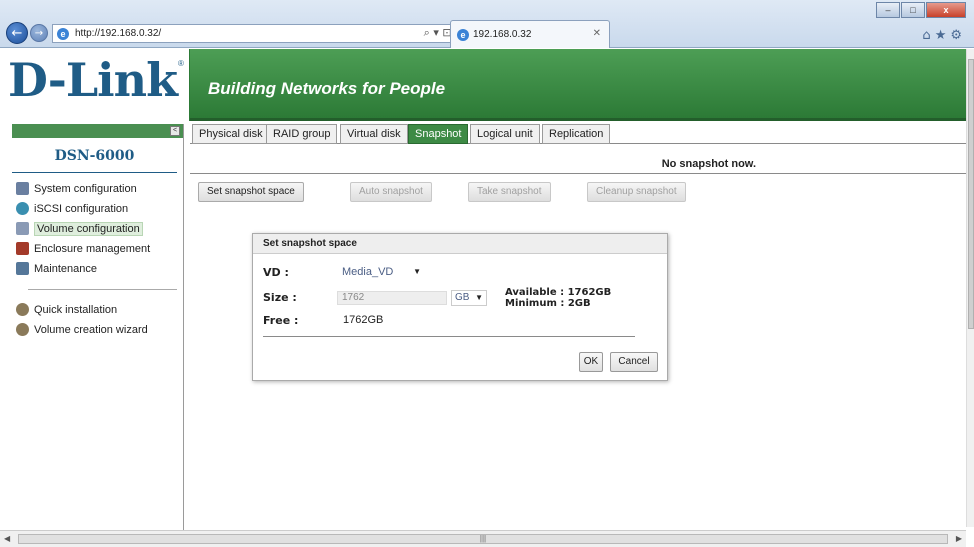 This screenshot has width=974, height=547. I want to click on enclosure-icon, so click(22, 248).